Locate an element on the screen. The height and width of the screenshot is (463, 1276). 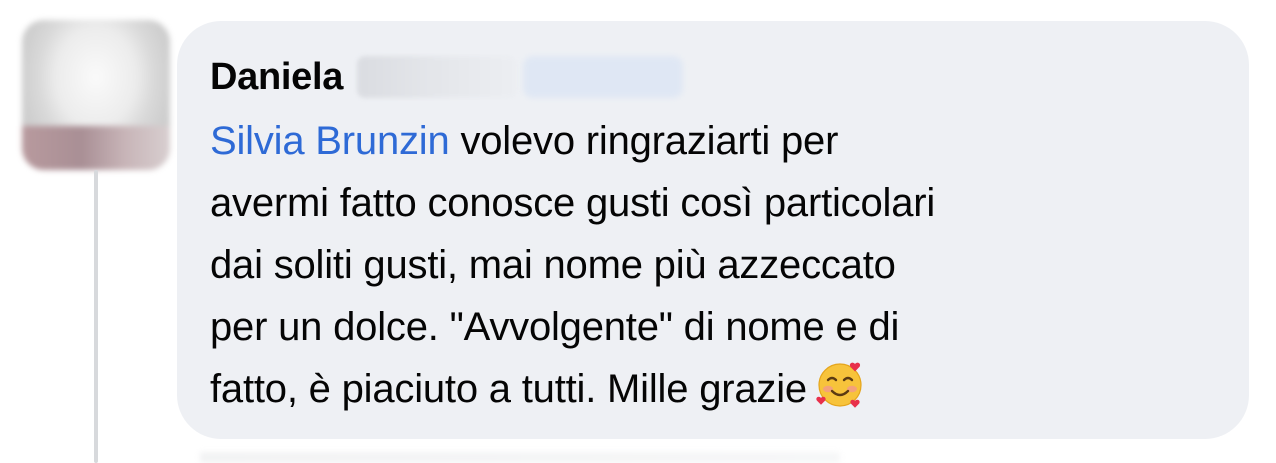
thread-connector-line is located at coordinates (96, 316).